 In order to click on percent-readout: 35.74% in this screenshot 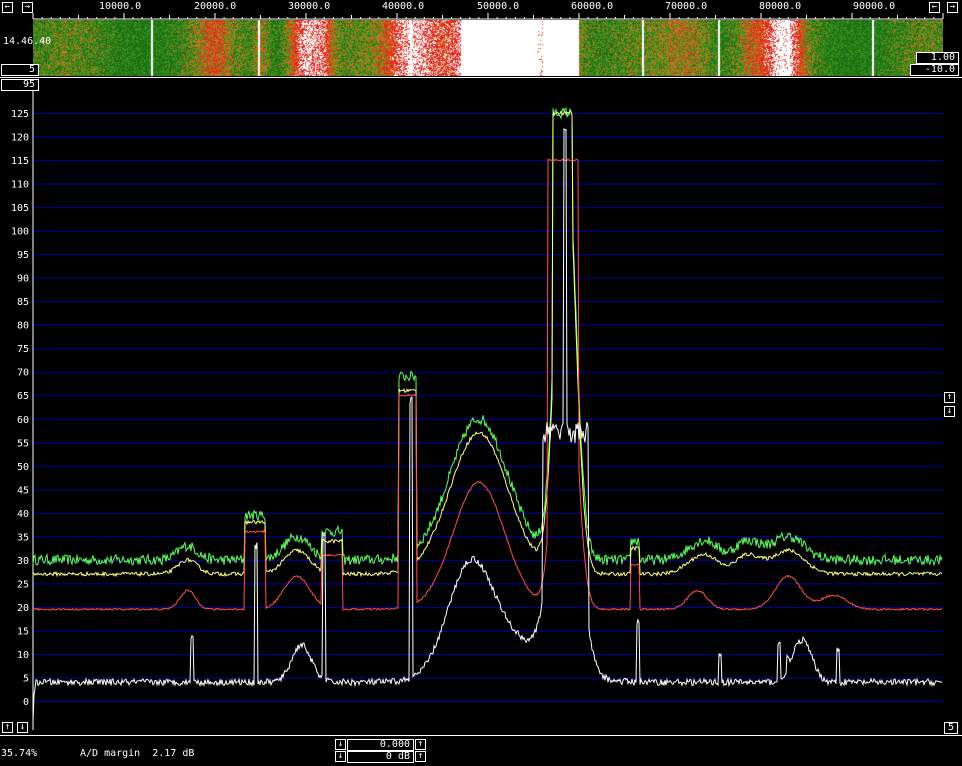, I will do `click(19, 753)`.